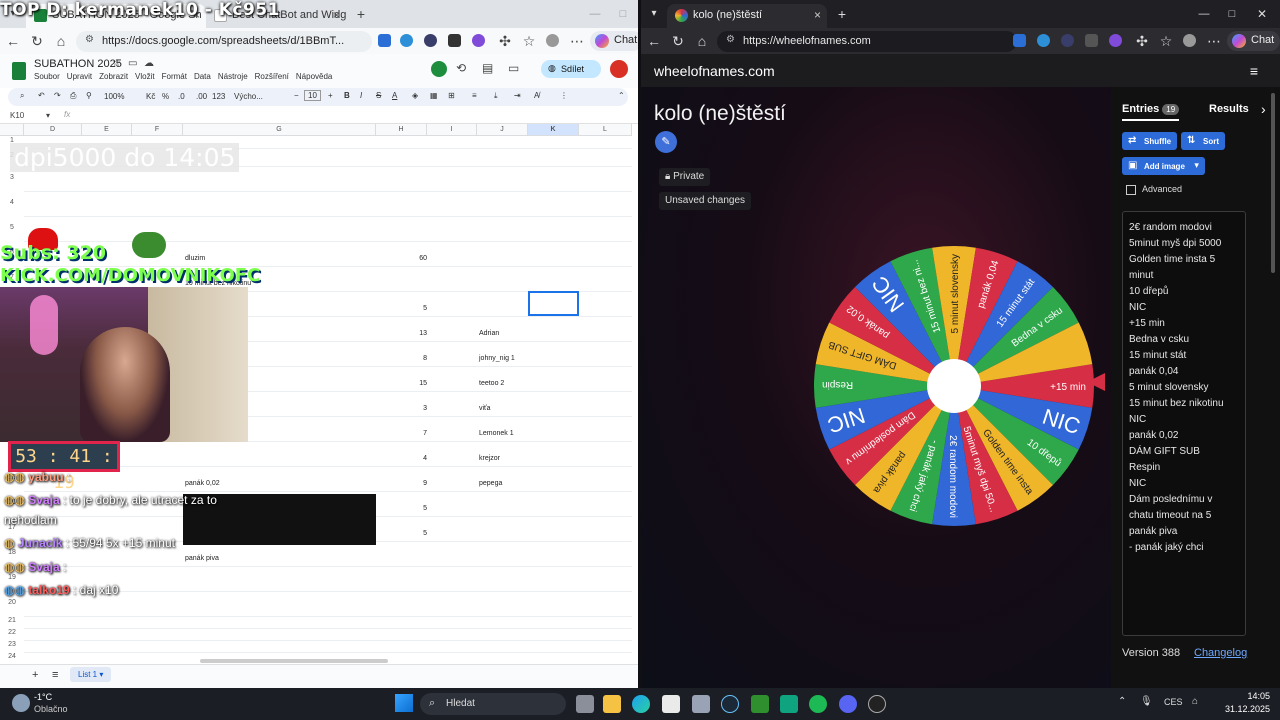  Describe the element at coordinates (496, 96) in the screenshot. I see `valign-icon: ⤓` at that location.